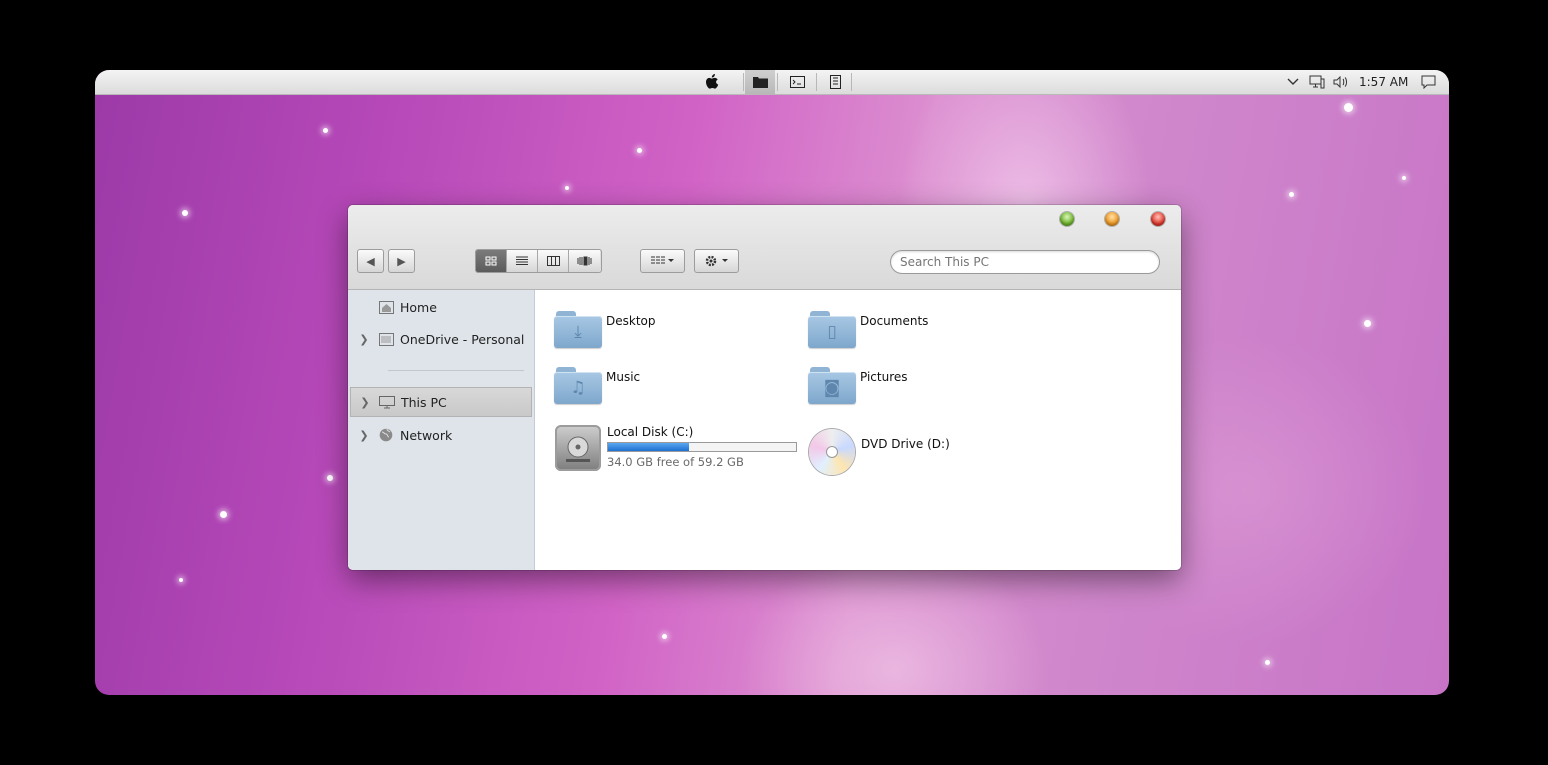 The image size is (1548, 765). I want to click on view-cover-flow-button, so click(584, 261).